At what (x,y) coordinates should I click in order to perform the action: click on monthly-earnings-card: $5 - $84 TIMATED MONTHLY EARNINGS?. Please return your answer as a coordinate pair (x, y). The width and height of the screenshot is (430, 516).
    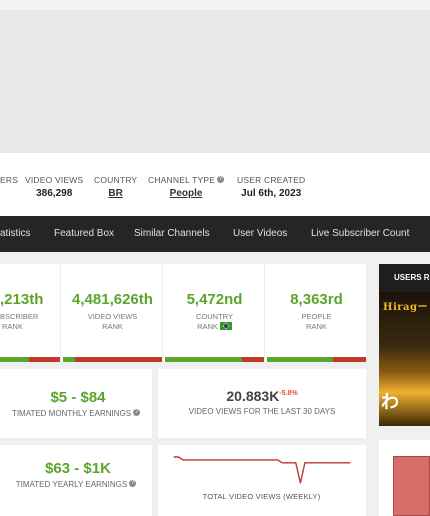
    Looking at the image, I should click on (76, 403).